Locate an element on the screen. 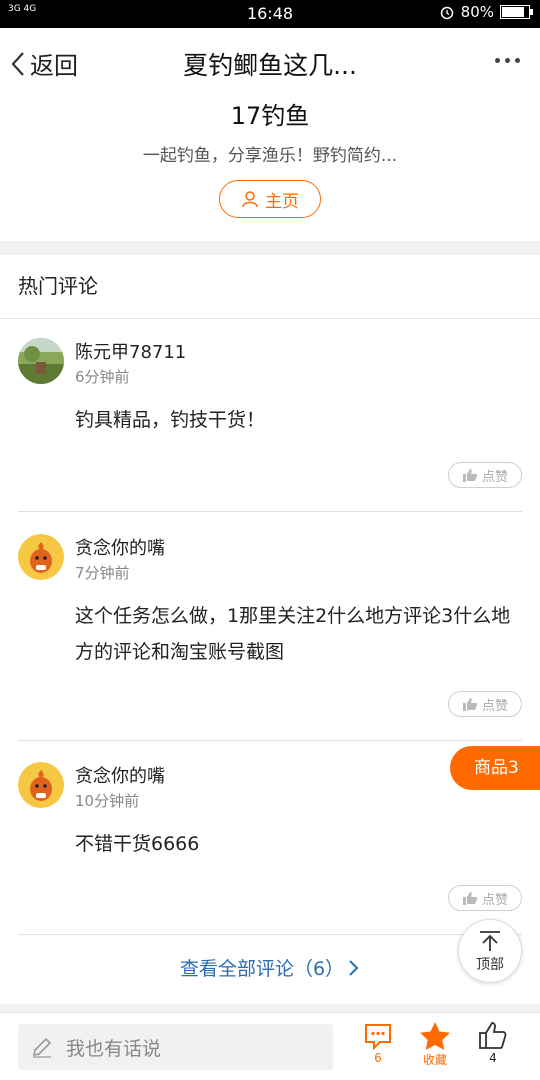 The height and width of the screenshot is (1080, 540). back-to-top-label: 顶部 is located at coordinates (490, 965).